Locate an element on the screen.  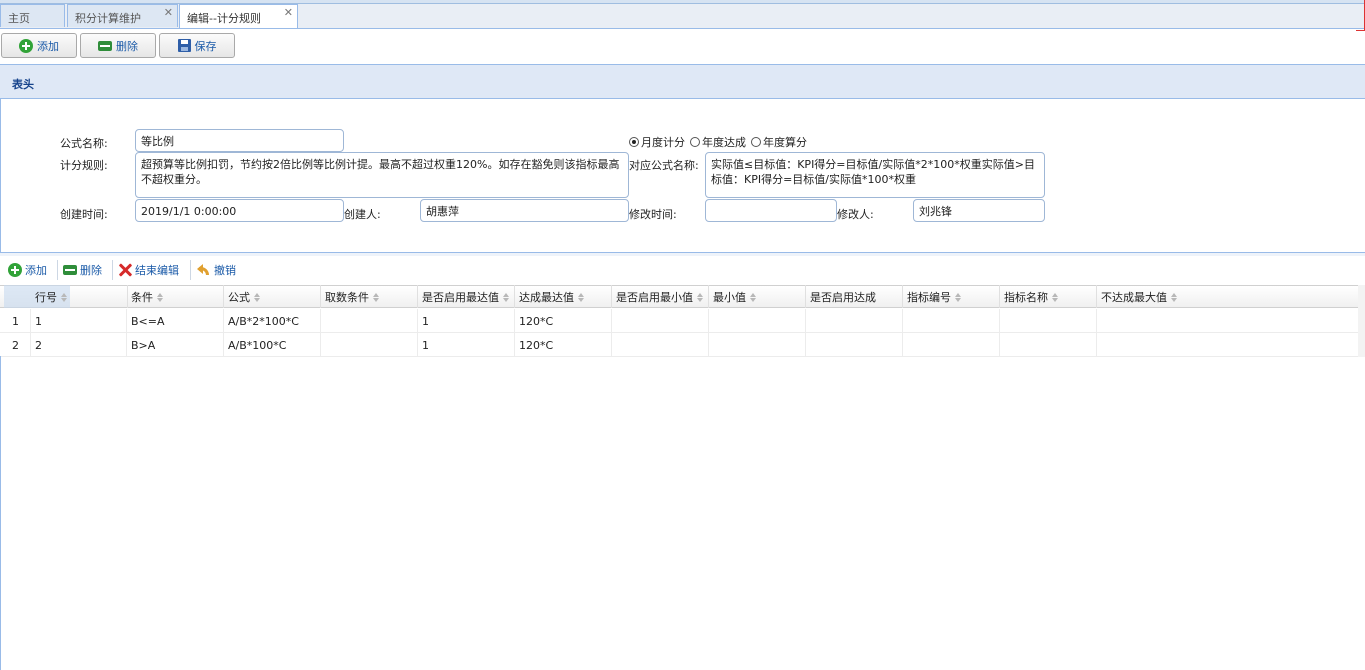
save-icon is located at coordinates (184, 45).